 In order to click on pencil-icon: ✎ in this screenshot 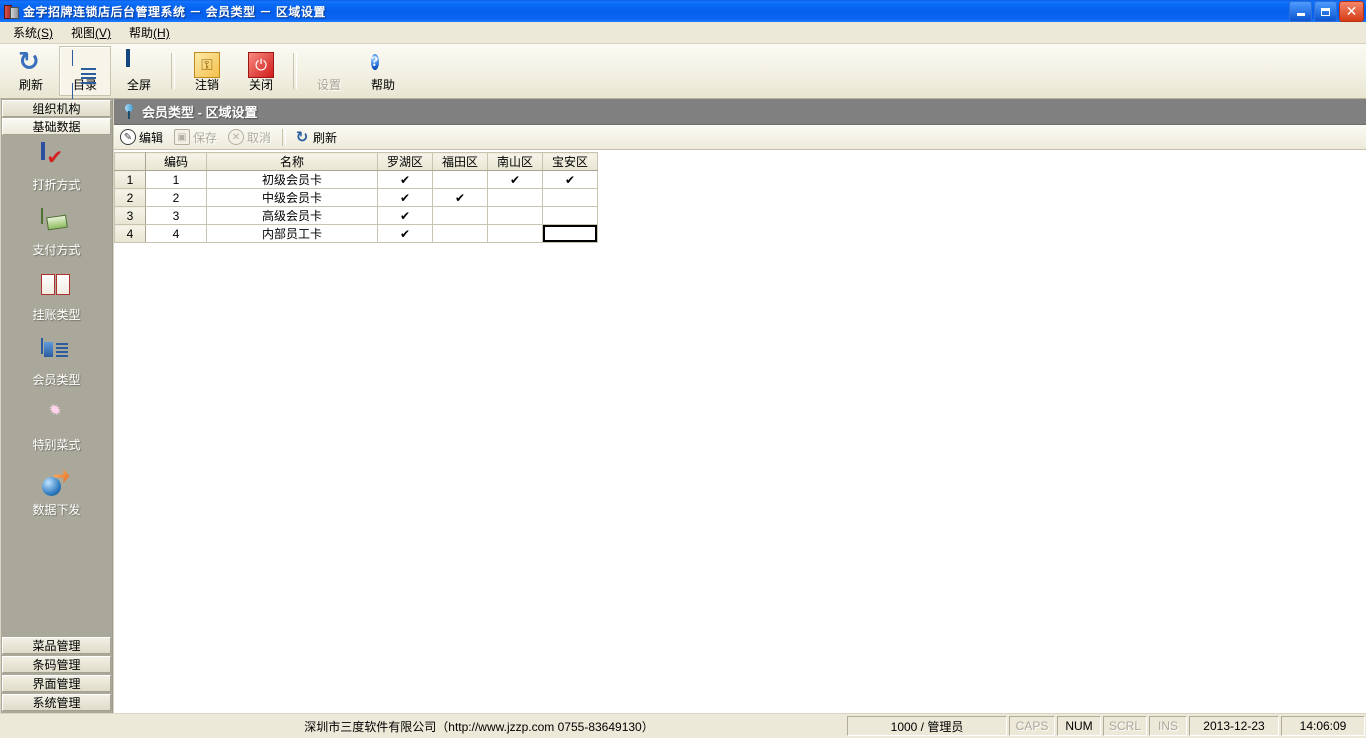, I will do `click(128, 137)`.